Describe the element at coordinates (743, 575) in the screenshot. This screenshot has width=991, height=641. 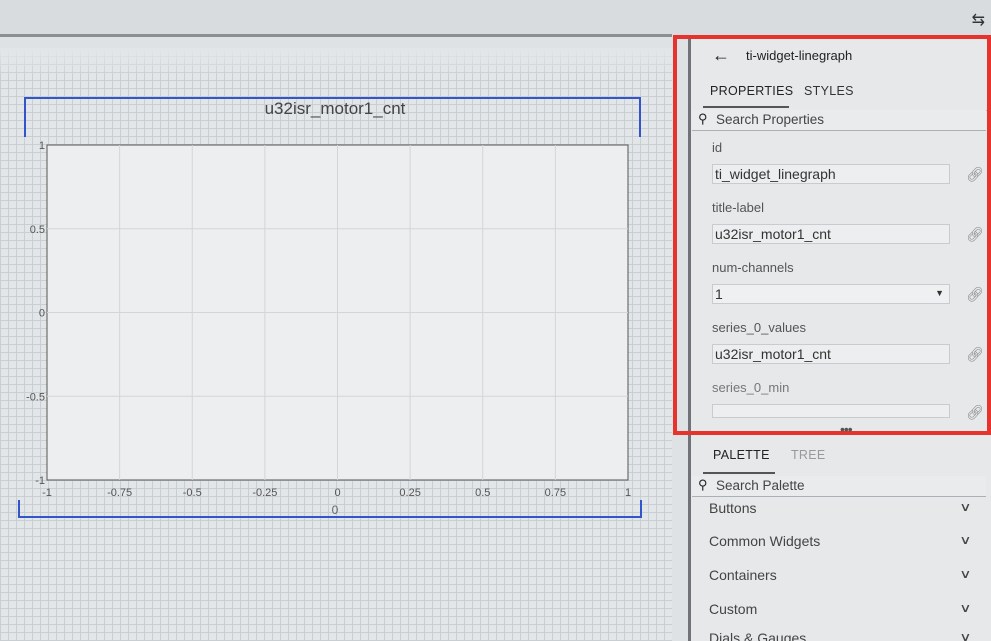
I see `category-label: Containers` at that location.